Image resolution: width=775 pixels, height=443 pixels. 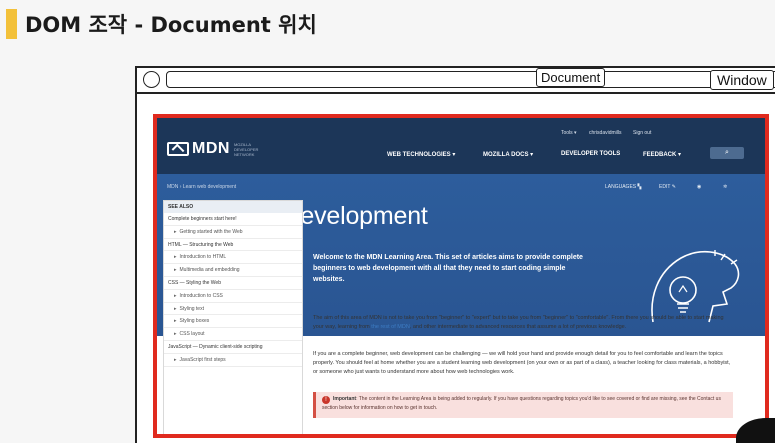 I want to click on sidebar-item: CSS layout, so click(x=233, y=334).